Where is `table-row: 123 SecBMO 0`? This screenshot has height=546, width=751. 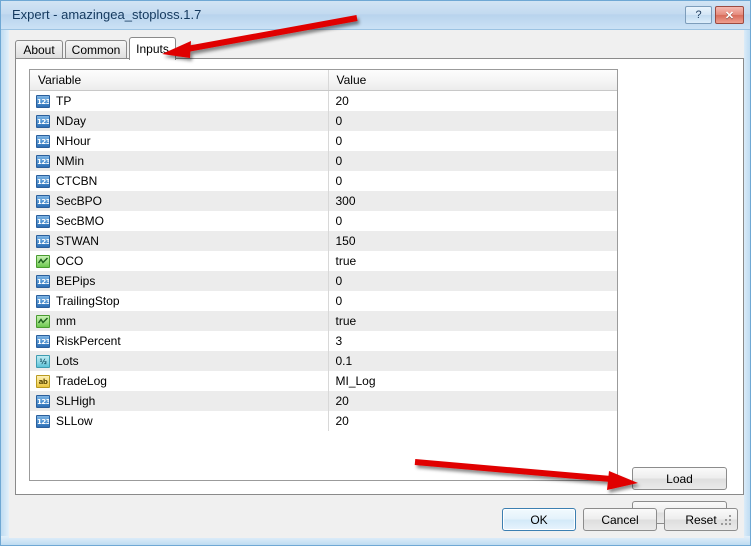 table-row: 123 SecBMO 0 is located at coordinates (323, 221).